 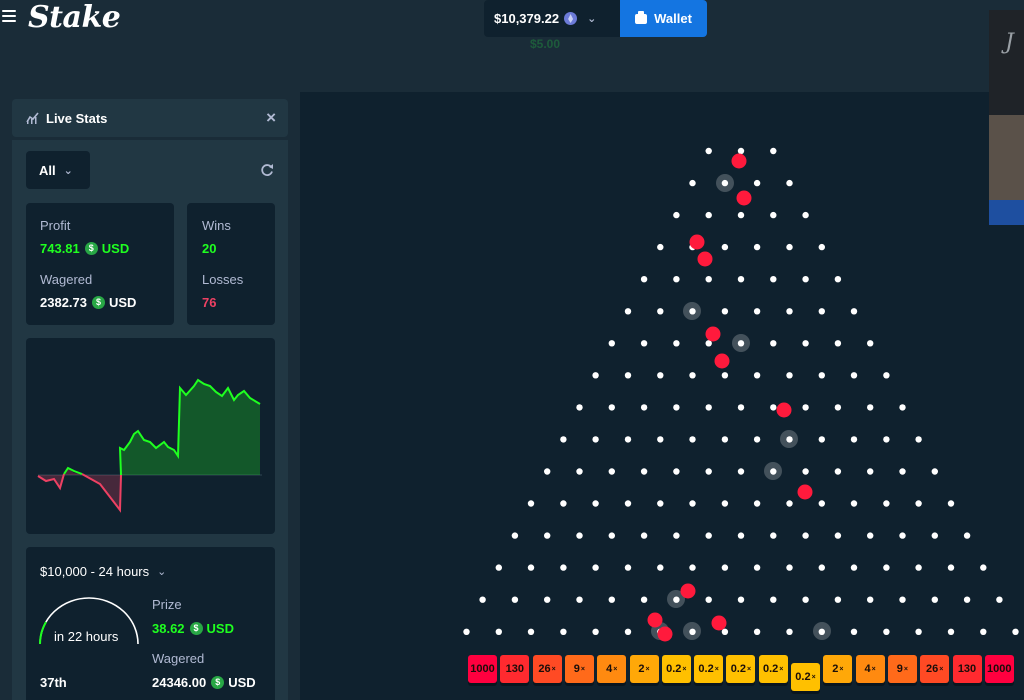 I want to click on multiplier-label: 4, so click(x=609, y=669).